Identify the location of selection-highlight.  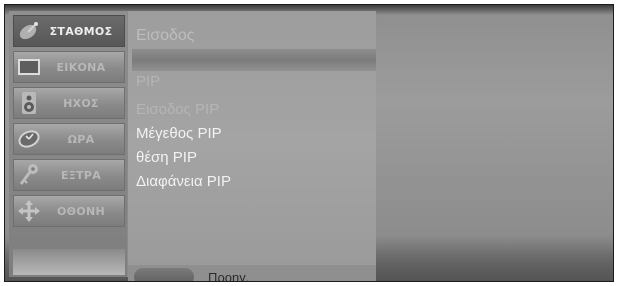
(254, 60).